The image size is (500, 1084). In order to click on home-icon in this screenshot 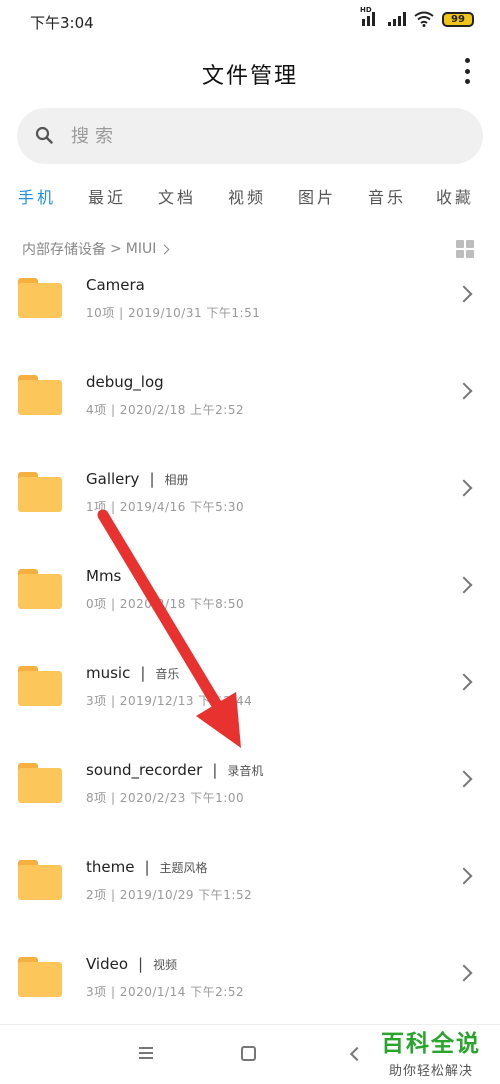, I will do `click(248, 1053)`.